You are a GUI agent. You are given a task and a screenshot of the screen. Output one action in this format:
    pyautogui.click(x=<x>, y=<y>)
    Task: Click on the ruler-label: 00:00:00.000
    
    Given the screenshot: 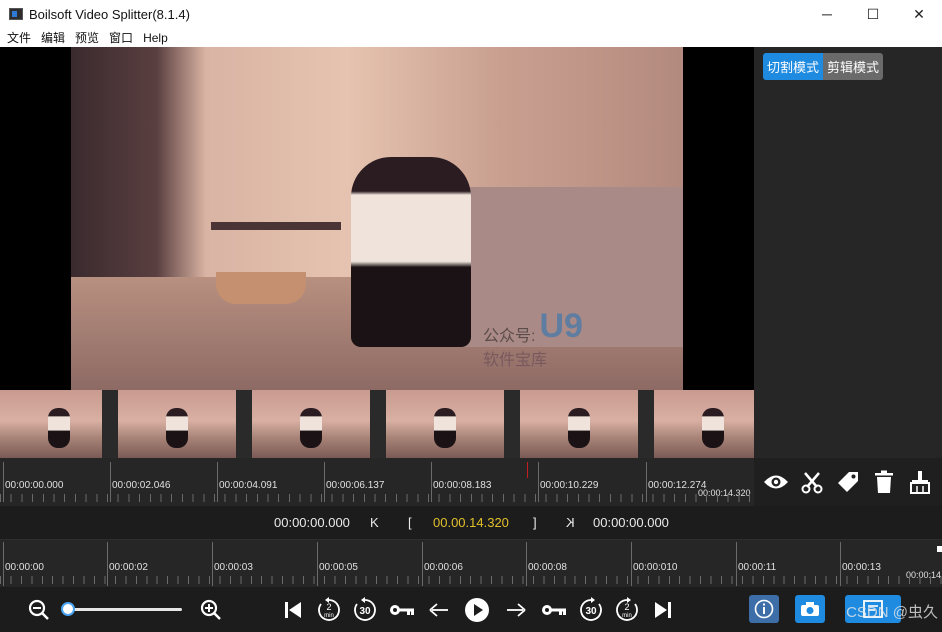 What is the action you would take?
    pyautogui.click(x=34, y=485)
    